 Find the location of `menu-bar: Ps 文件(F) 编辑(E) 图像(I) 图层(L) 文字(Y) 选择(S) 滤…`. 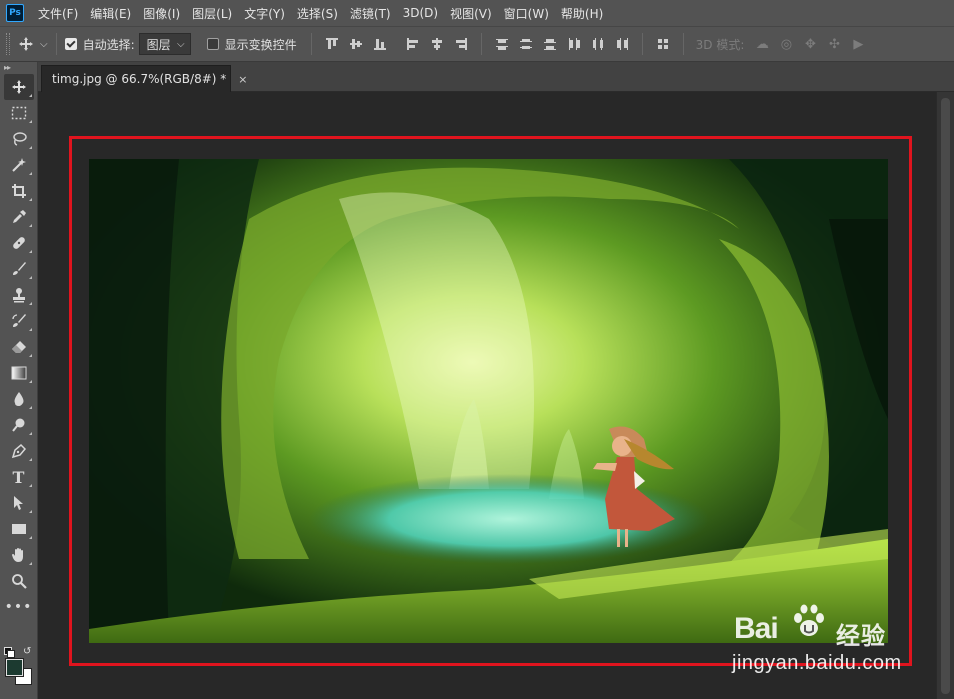

menu-bar: Ps 文件(F) 编辑(E) 图像(I) 图层(L) 文字(Y) 选择(S) 滤… is located at coordinates (477, 13).